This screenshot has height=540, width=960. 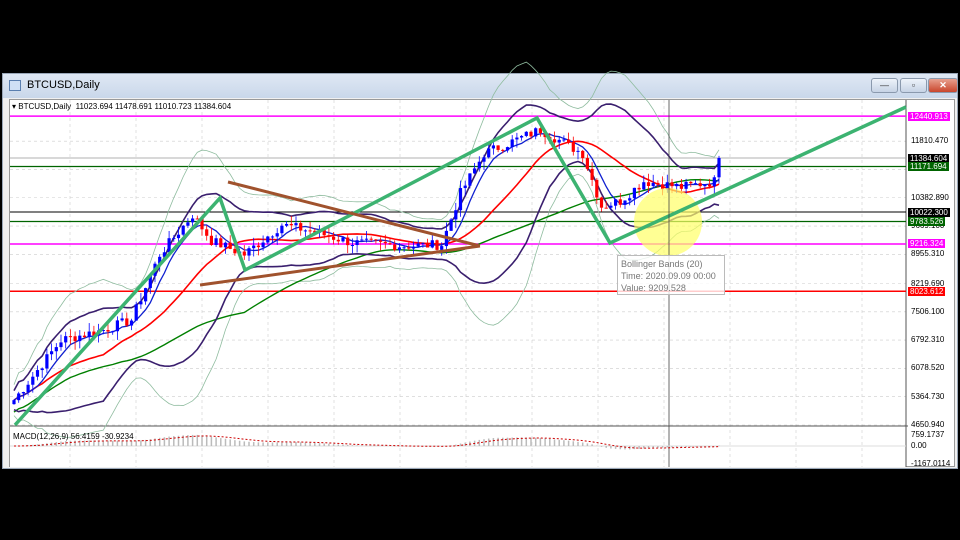 What do you see at coordinates (930, 141) in the screenshot?
I see `price-axis-label: 11810.470` at bounding box center [930, 141].